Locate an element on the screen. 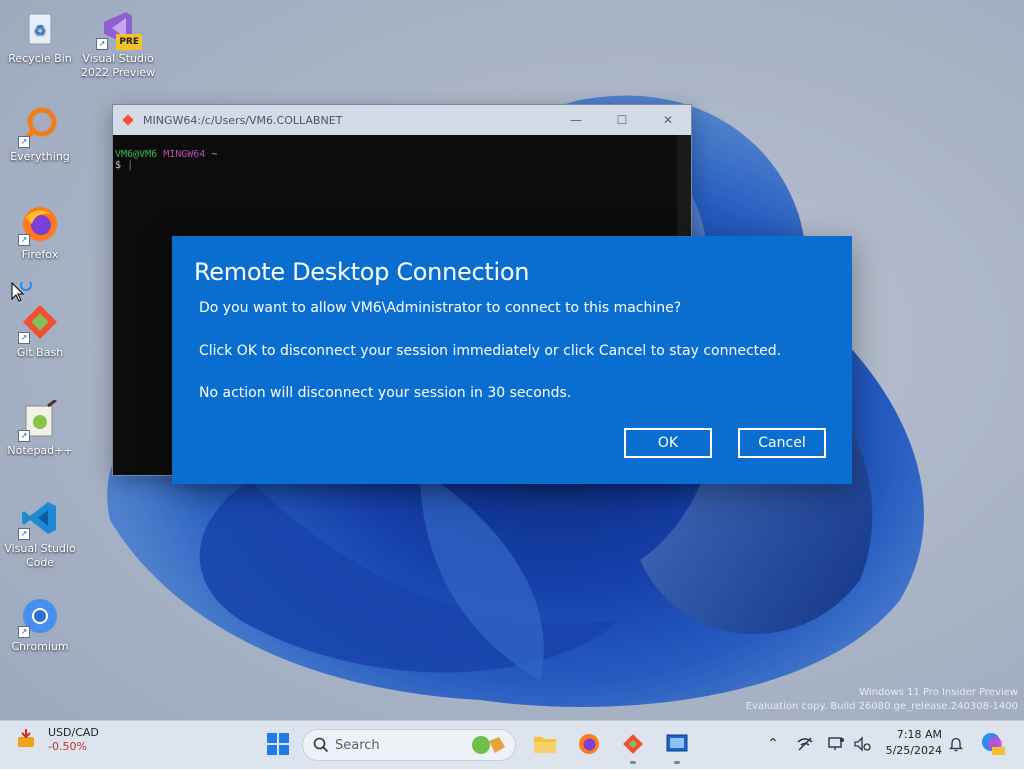  widgets-ticker: USD/CAD -0.50% is located at coordinates (56, 740).